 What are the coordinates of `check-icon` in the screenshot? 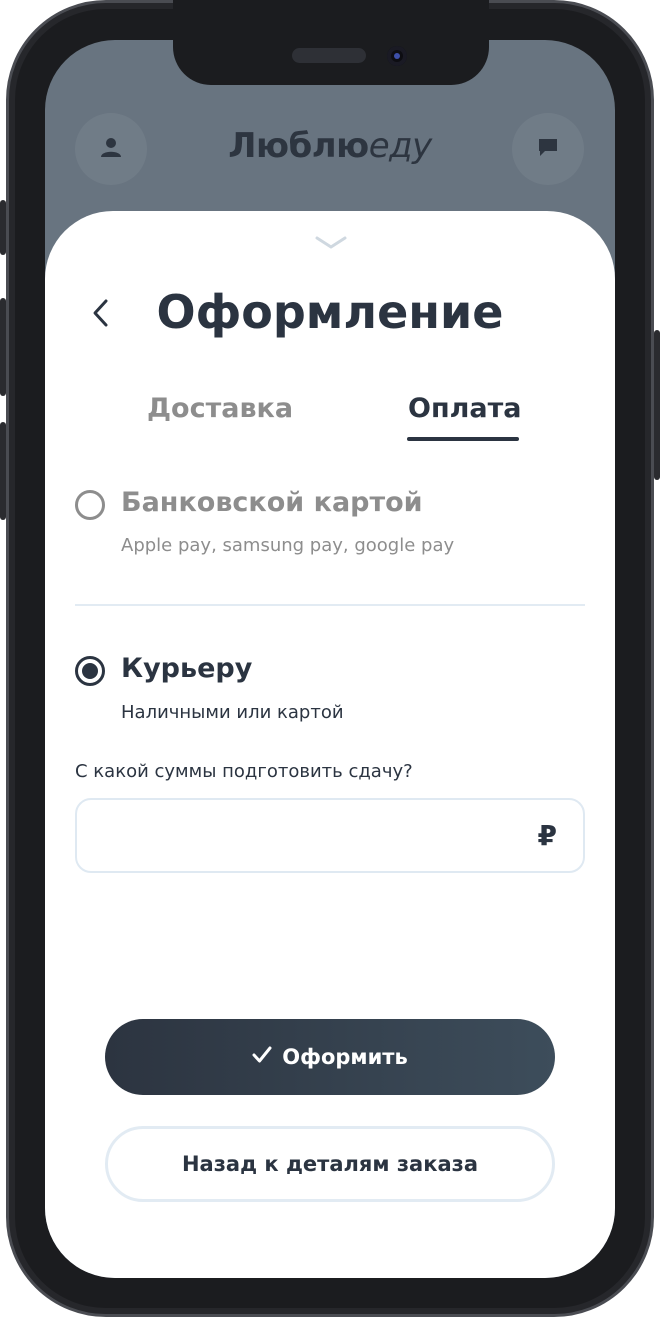 It's located at (262, 1057).